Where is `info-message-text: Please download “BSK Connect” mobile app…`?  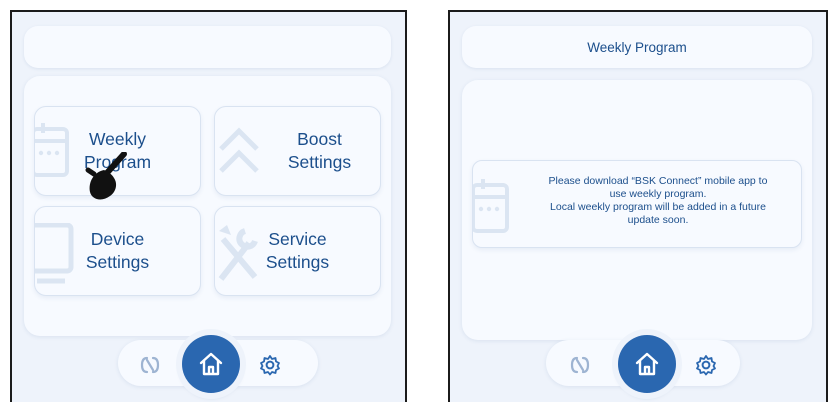
info-message-text: Please download “BSK Connect” mobile app… is located at coordinates (658, 200).